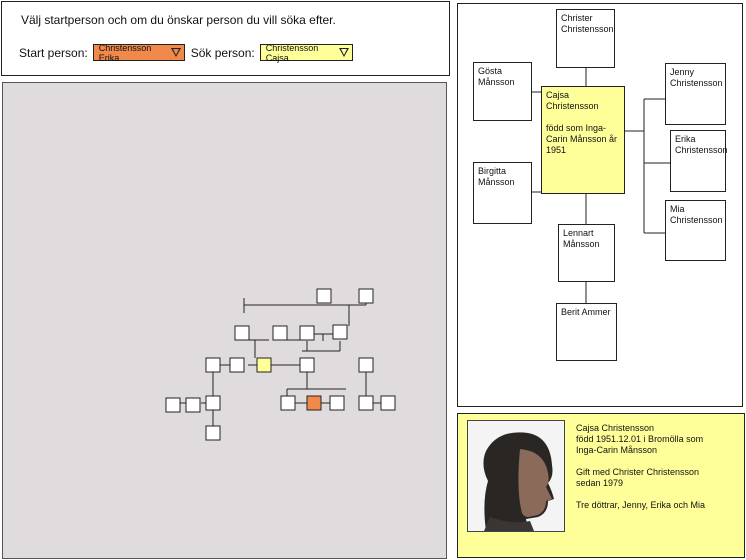 Image resolution: width=746 pixels, height=560 pixels. What do you see at coordinates (585, 38) in the screenshot?
I see `tree-node-father: Christer Christensson` at bounding box center [585, 38].